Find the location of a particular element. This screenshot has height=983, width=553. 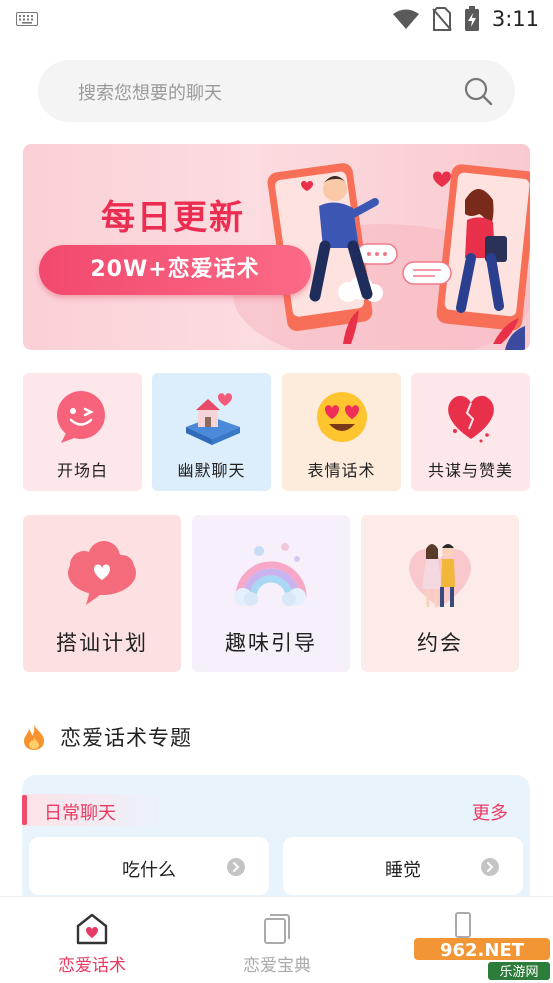

book-icon is located at coordinates (277, 929).